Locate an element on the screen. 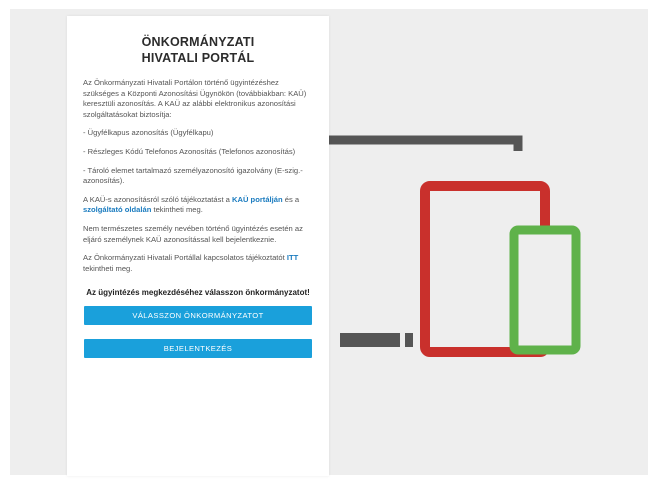 This screenshot has height=485, width=659. login-button: BEJELENTKEZÉS is located at coordinates (198, 349).